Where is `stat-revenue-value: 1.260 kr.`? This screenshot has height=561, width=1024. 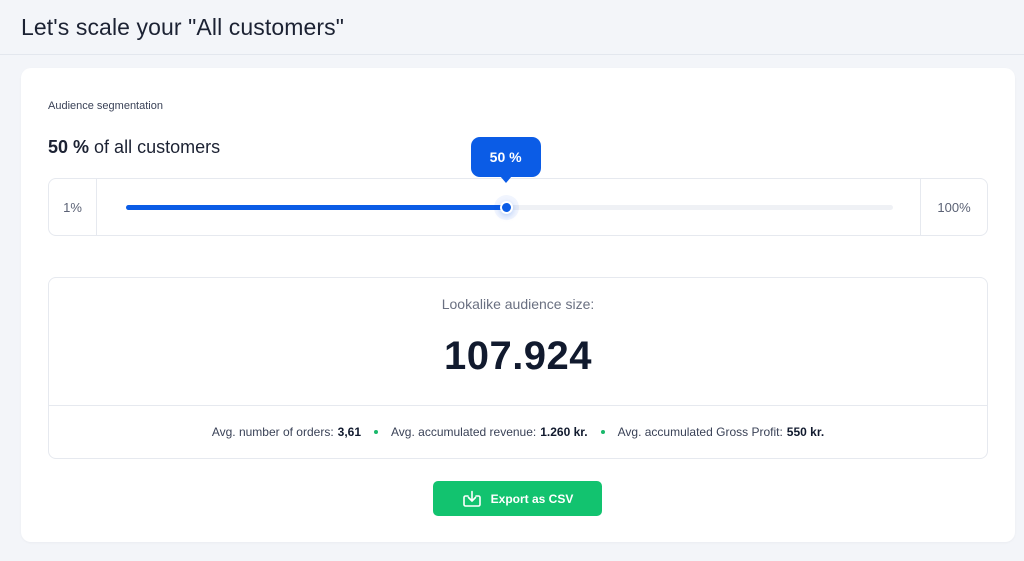
stat-revenue-value: 1.260 kr. is located at coordinates (564, 432).